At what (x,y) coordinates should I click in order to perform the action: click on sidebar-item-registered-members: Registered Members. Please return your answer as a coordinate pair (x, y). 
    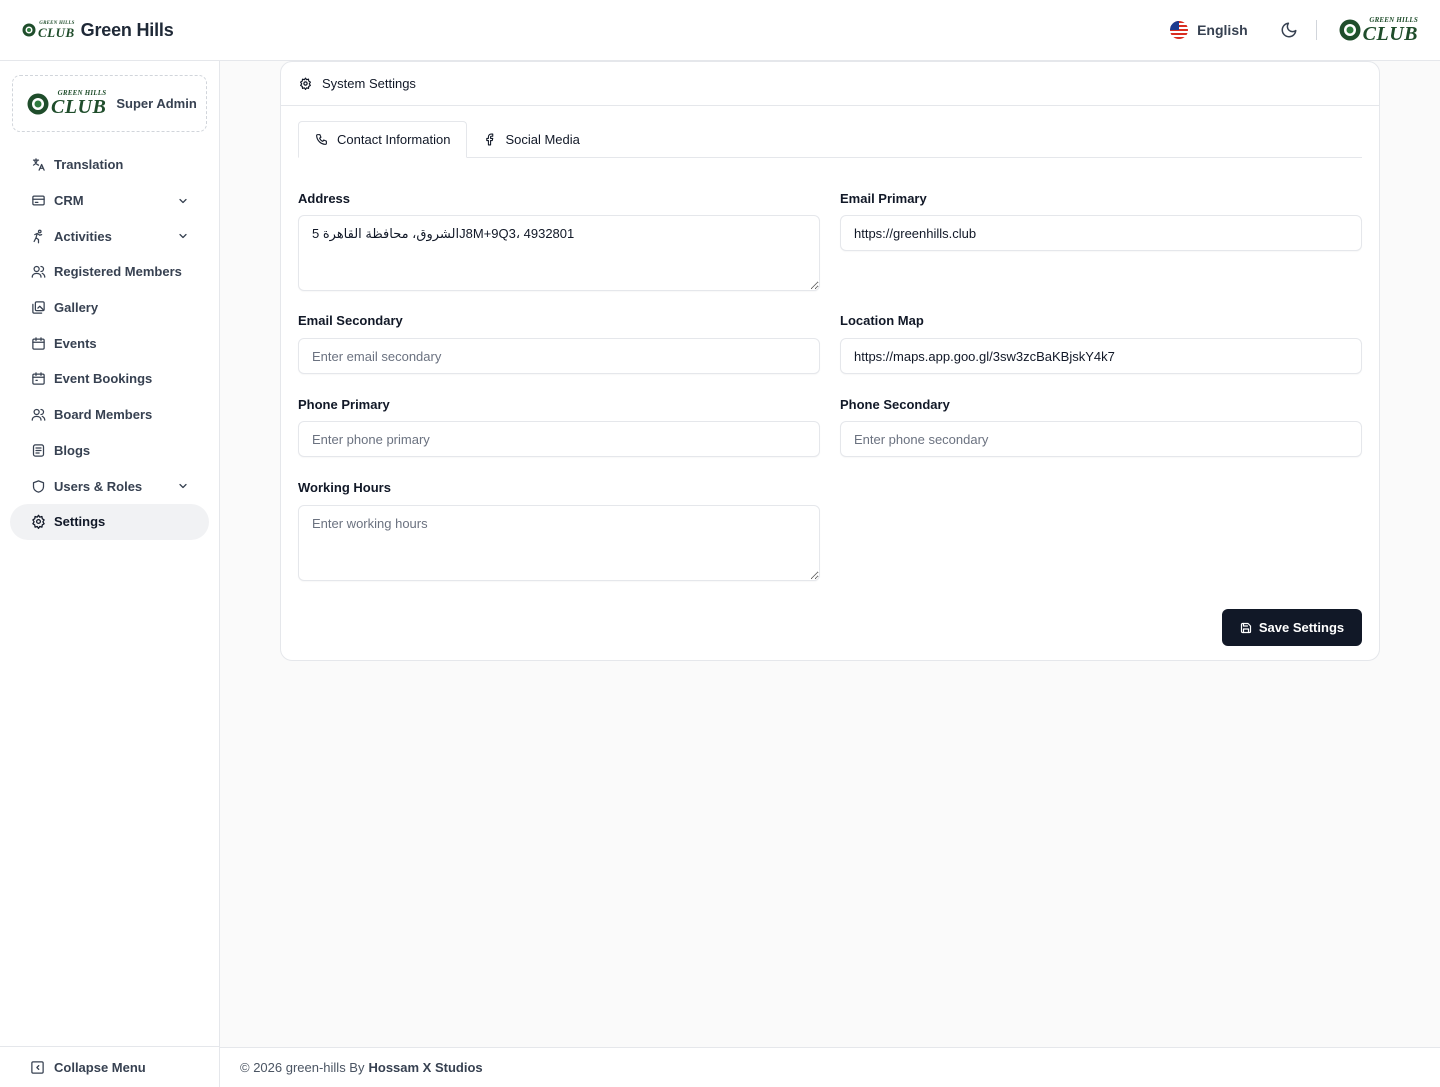
    Looking at the image, I should click on (109, 272).